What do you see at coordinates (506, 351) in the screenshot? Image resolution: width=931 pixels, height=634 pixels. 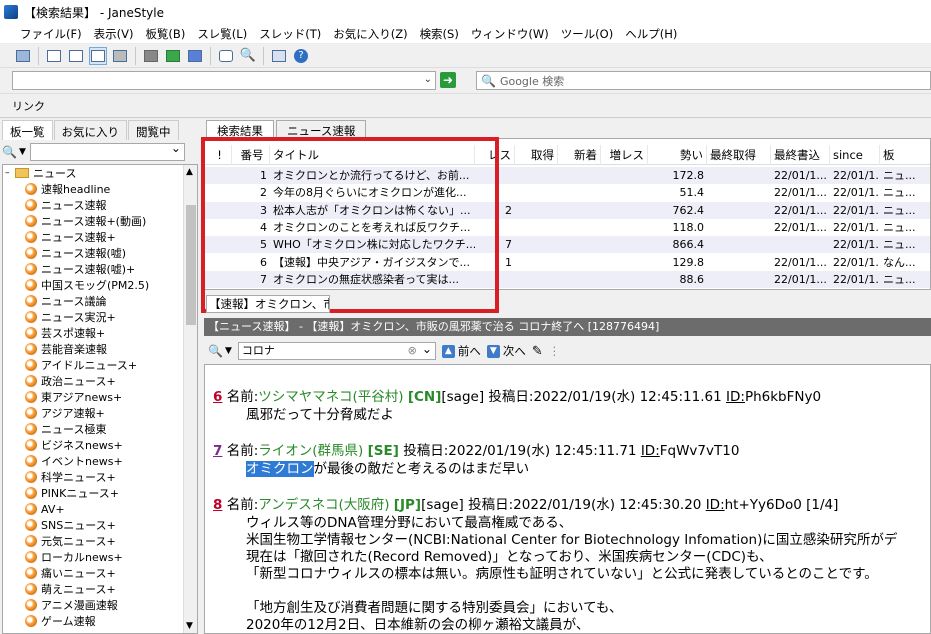 I see `find-next-button: ▼ 次へ` at bounding box center [506, 351].